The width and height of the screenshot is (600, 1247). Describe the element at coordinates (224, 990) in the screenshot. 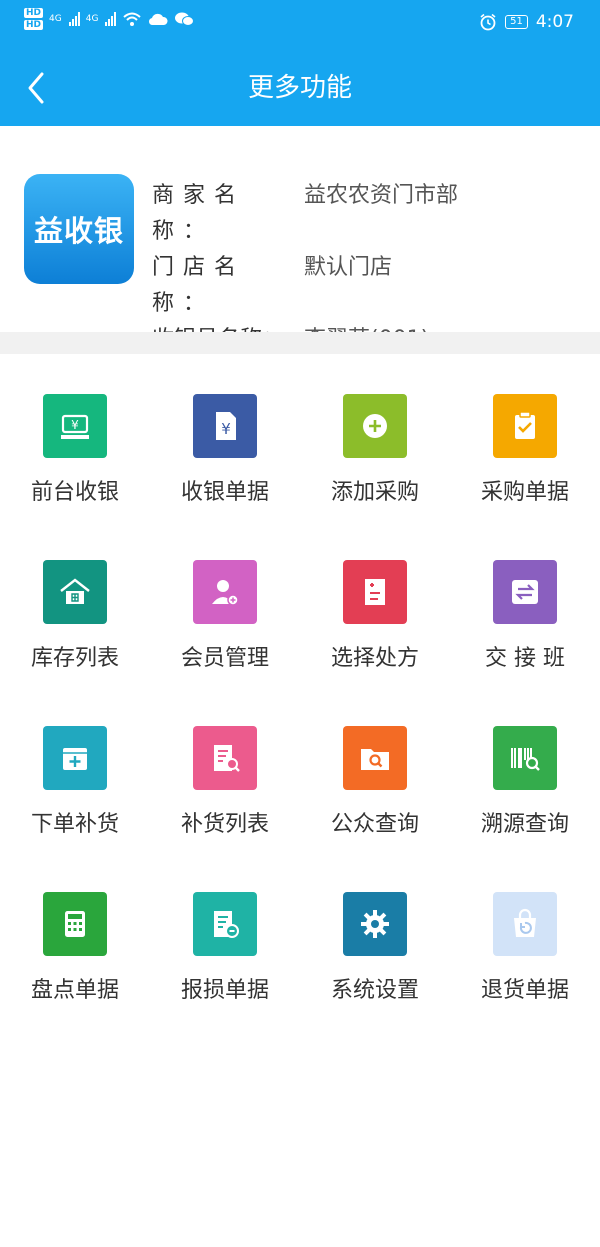

I see `grid-item-label: 报损单据` at that location.